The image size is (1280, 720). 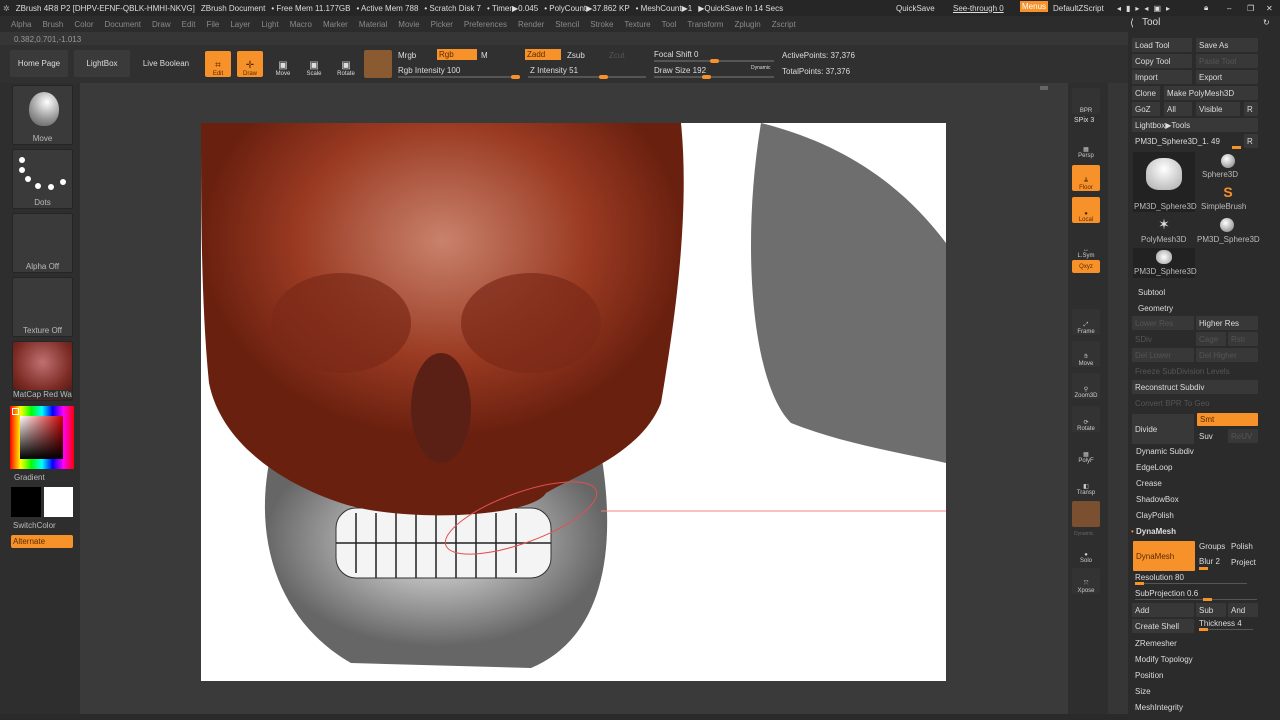 I want to click on add-button: Add, so click(x=1163, y=610).